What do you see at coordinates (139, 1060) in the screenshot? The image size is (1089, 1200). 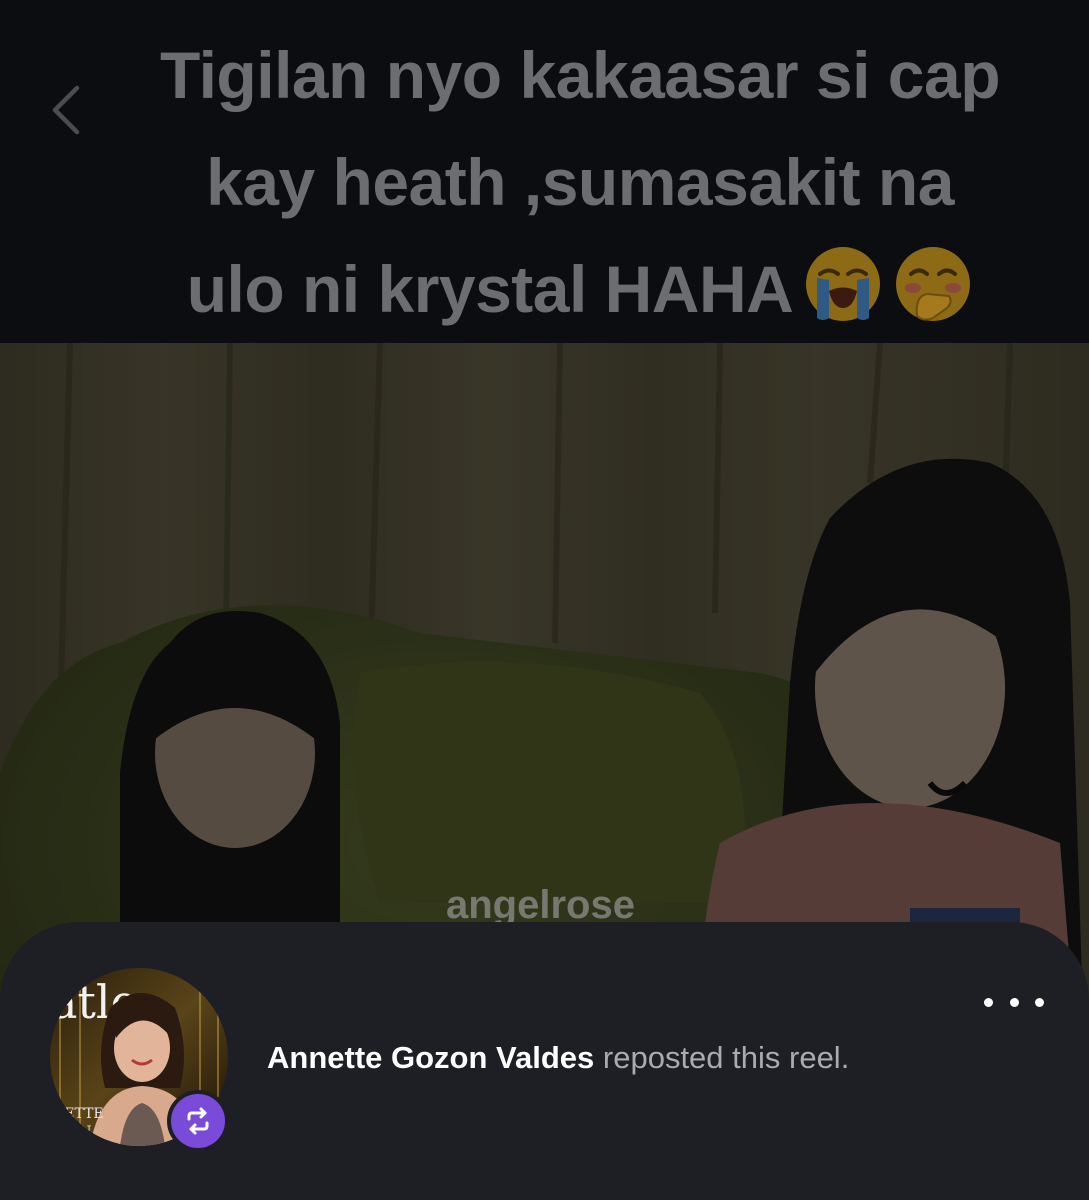 I see `repost-avatar-group: atle NETTE ZON` at bounding box center [139, 1060].